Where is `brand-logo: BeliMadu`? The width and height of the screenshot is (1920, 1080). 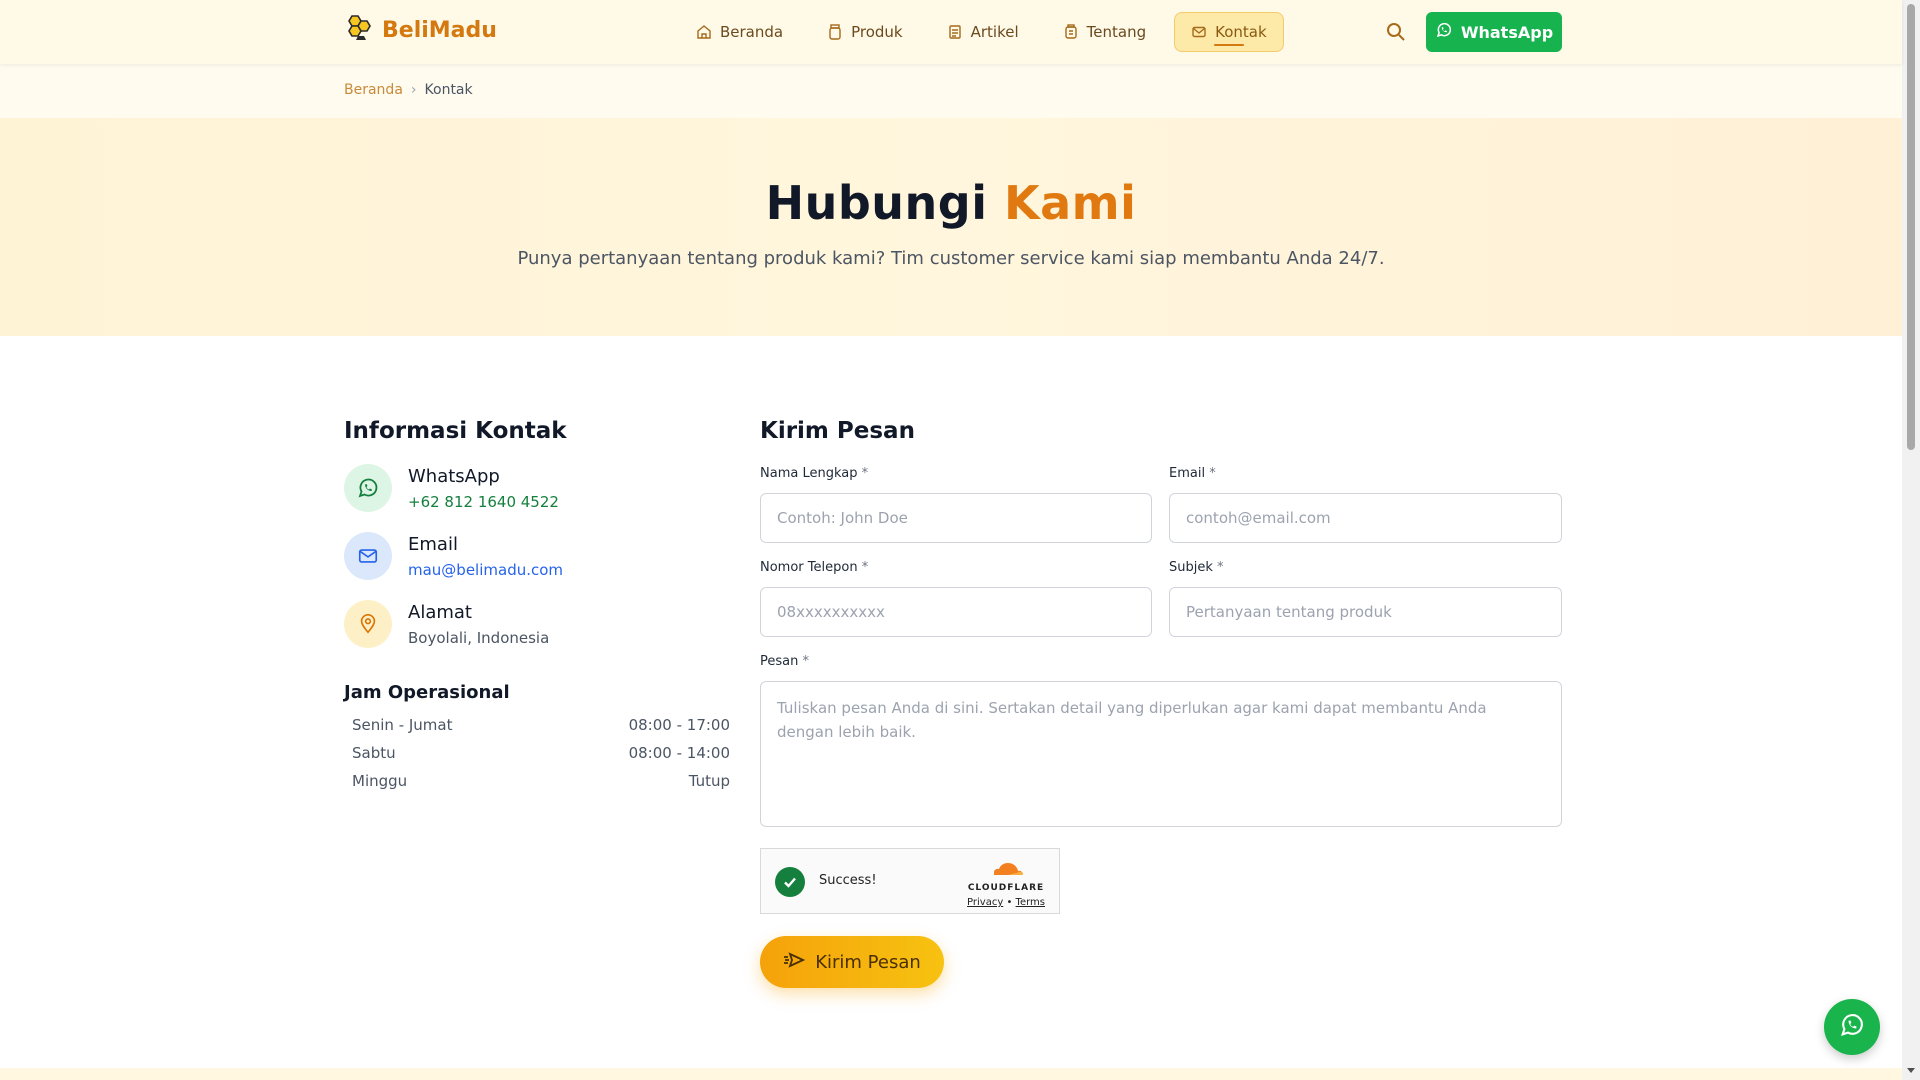 brand-logo: BeliMadu is located at coordinates (420, 30).